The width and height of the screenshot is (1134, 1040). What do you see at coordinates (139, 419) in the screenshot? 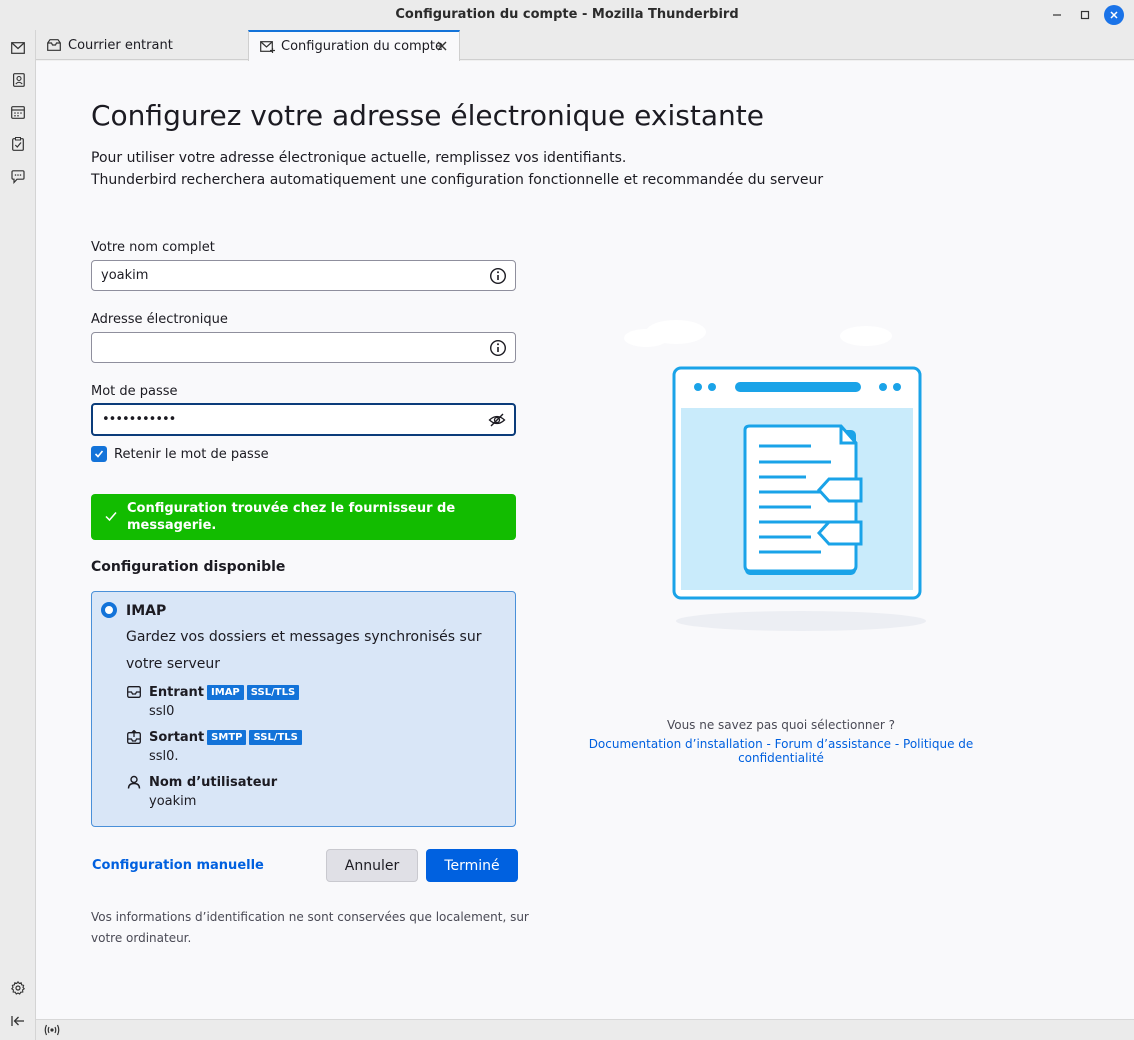
I see `password-value: •••••••••••` at bounding box center [139, 419].